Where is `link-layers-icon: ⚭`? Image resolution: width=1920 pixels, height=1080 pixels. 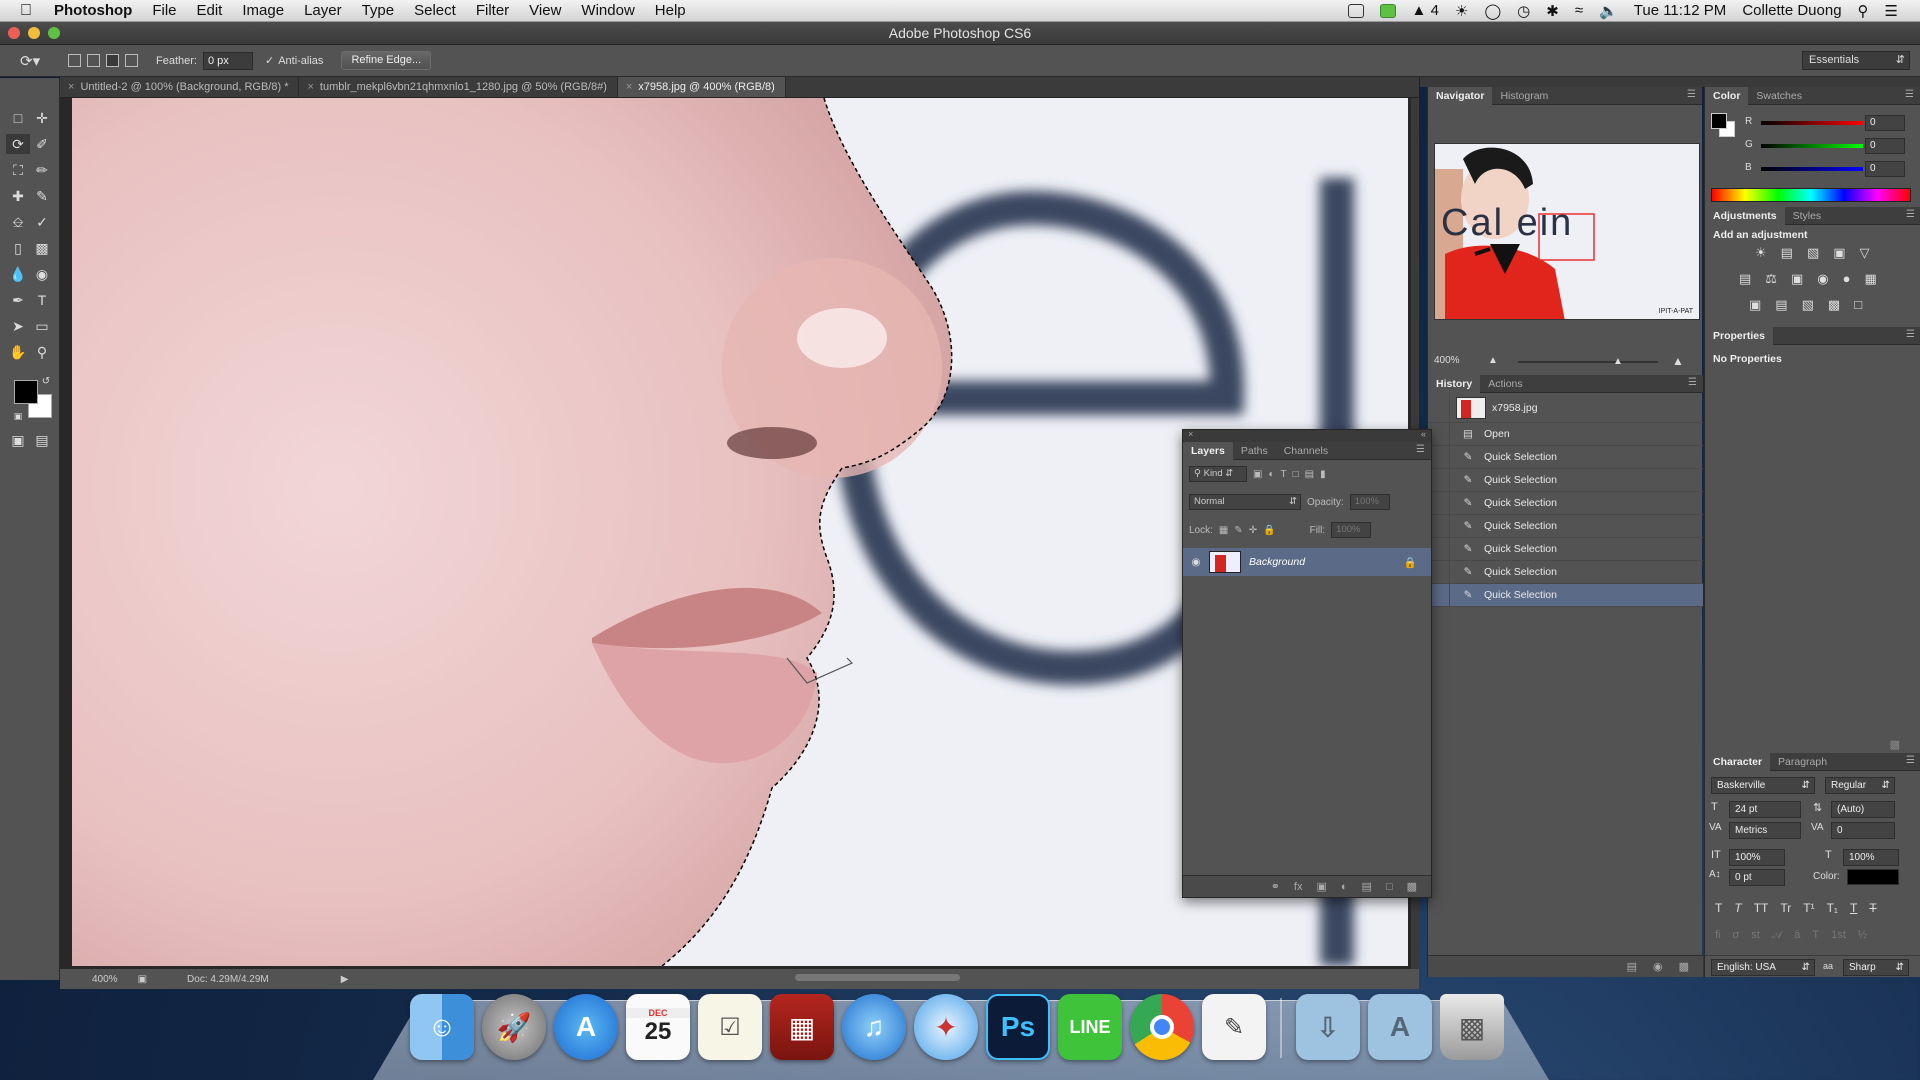
link-layers-icon: ⚭ is located at coordinates (1275, 886).